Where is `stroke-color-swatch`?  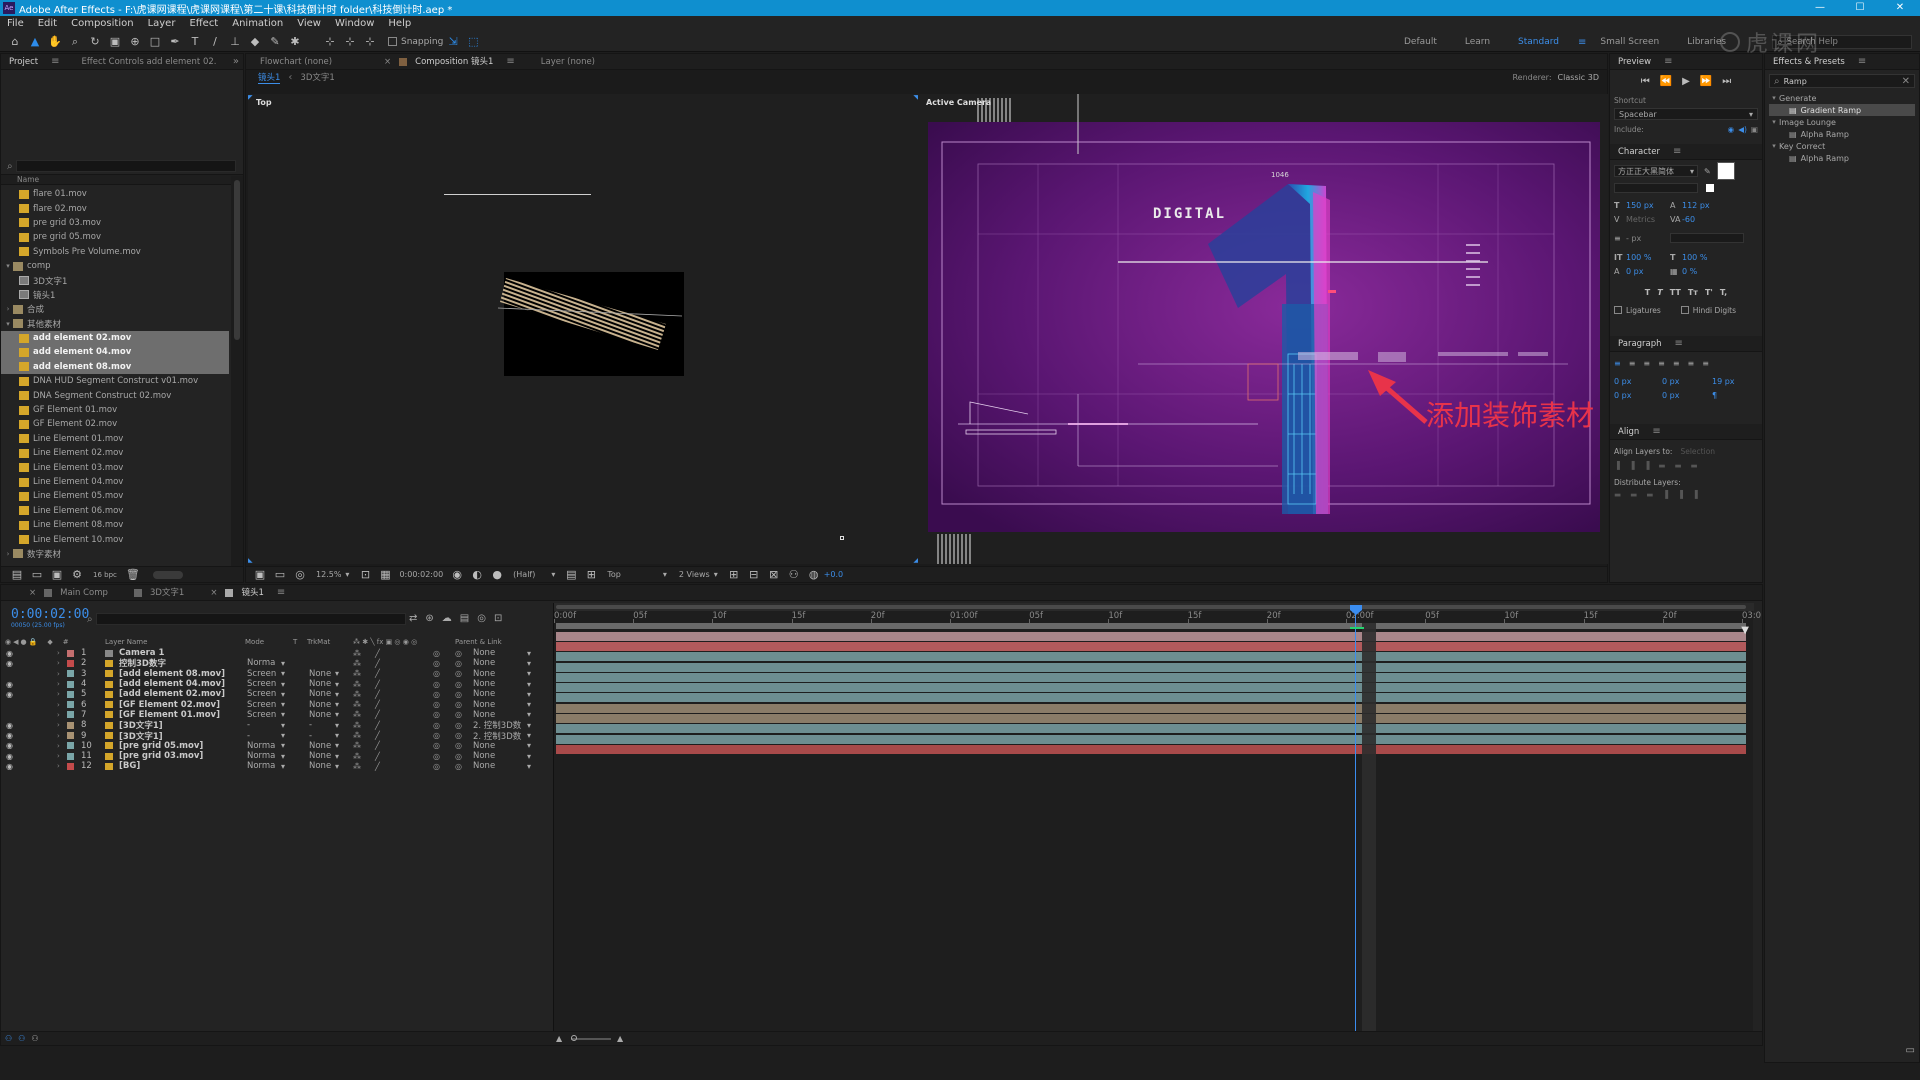
stroke-color-swatch is located at coordinates (1710, 188).